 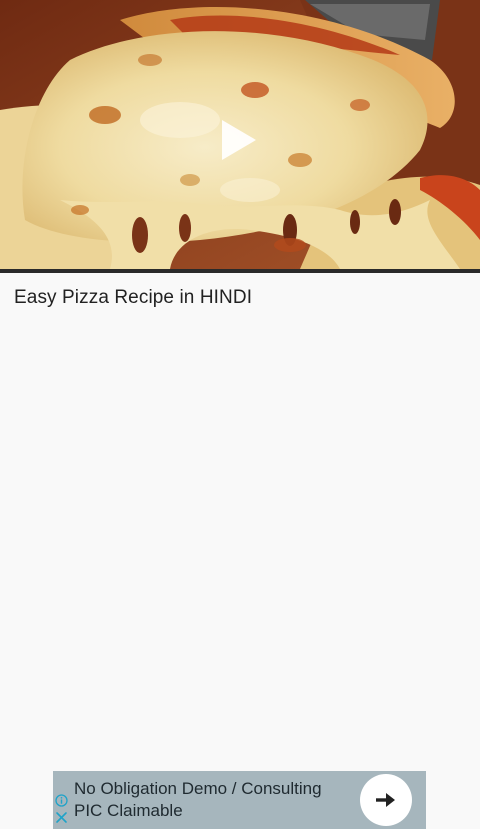 I want to click on ad-headline: No Obligation Demo / Consulting, so click(x=198, y=788).